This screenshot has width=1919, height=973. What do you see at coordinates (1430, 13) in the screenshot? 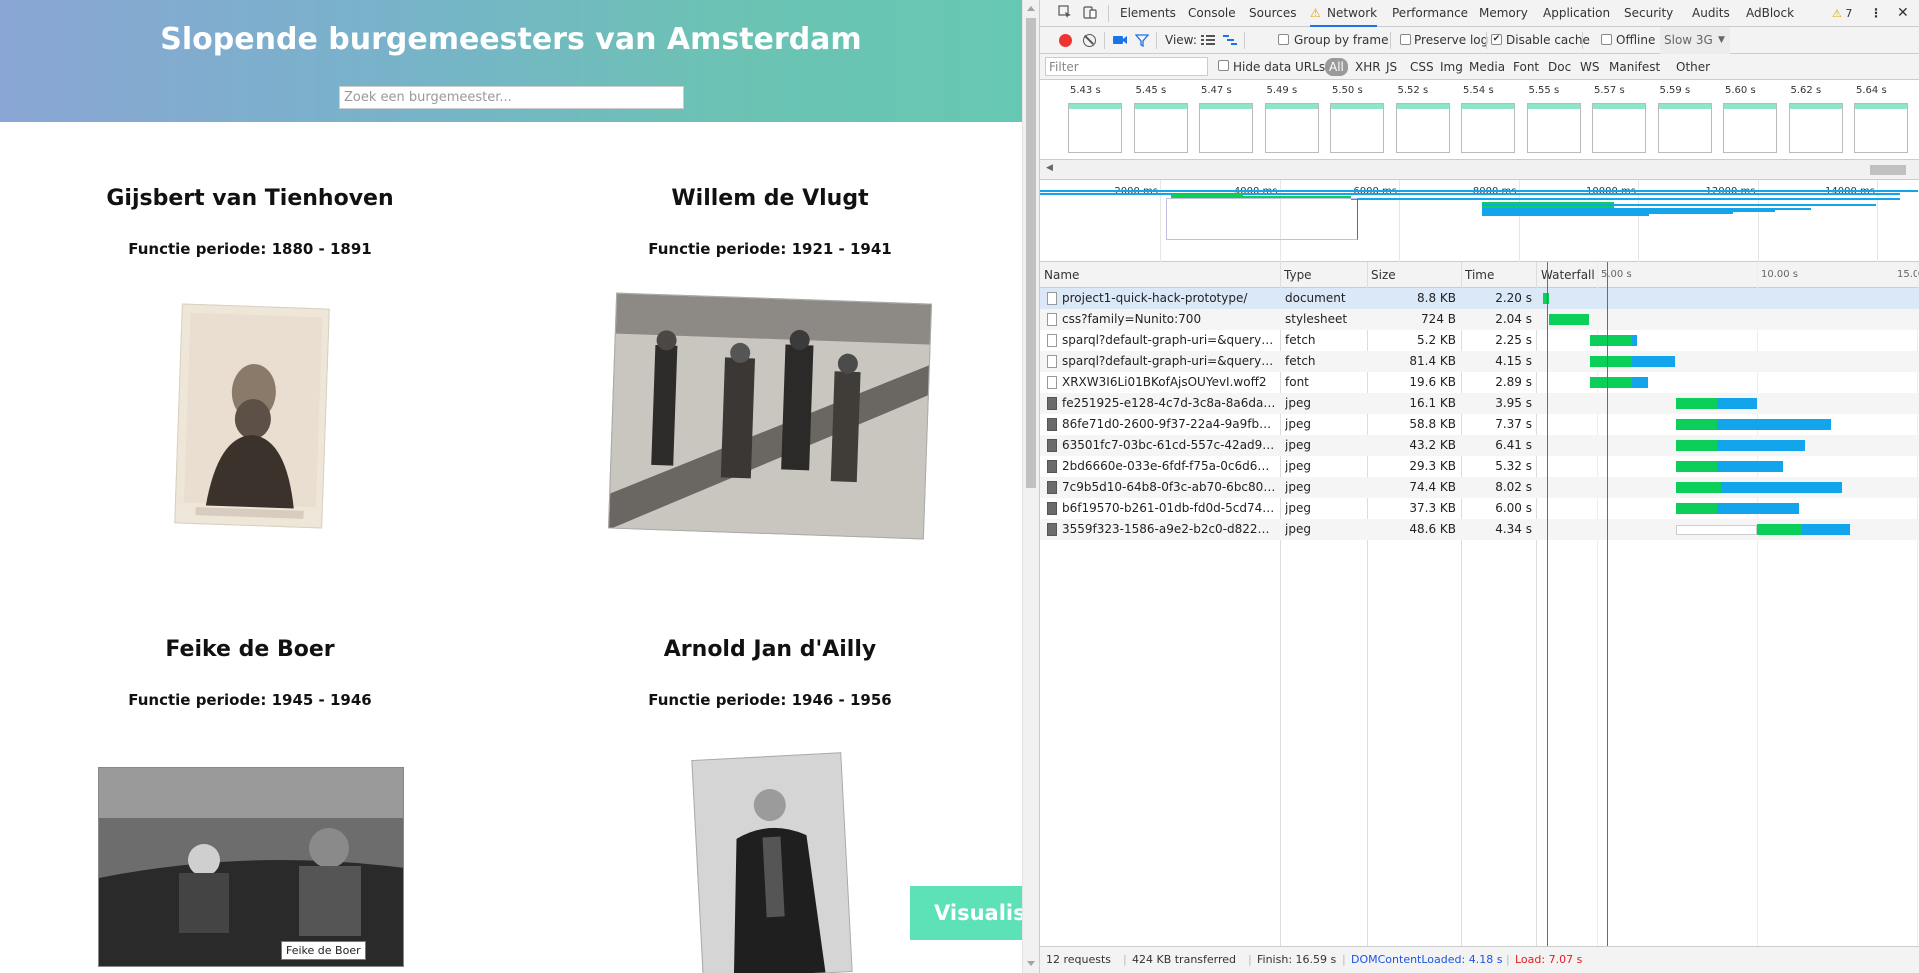
I see `tab-performance: Performance` at bounding box center [1430, 13].